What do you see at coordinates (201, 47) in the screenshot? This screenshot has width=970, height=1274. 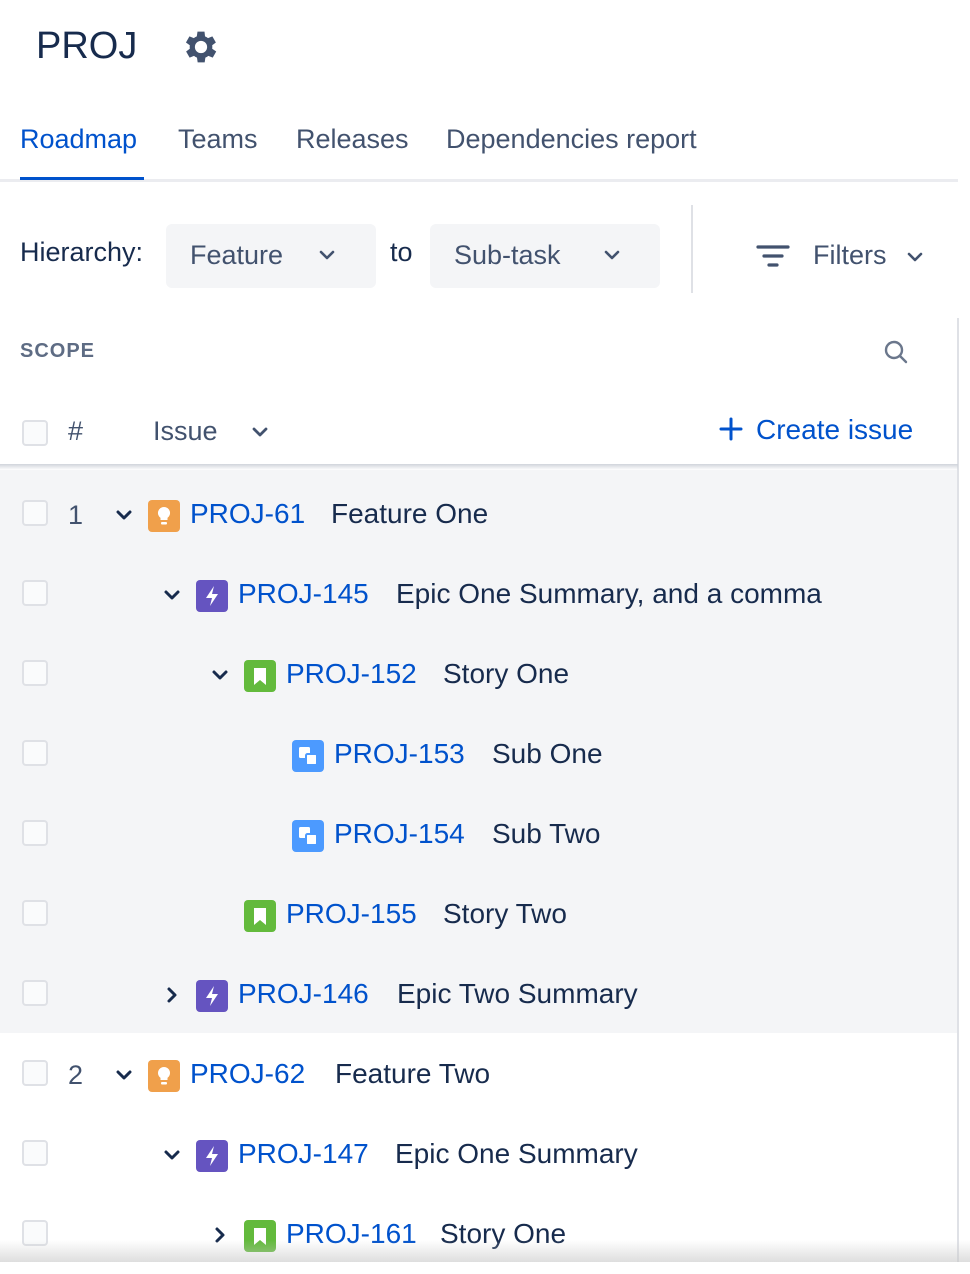 I see `gear-icon` at bounding box center [201, 47].